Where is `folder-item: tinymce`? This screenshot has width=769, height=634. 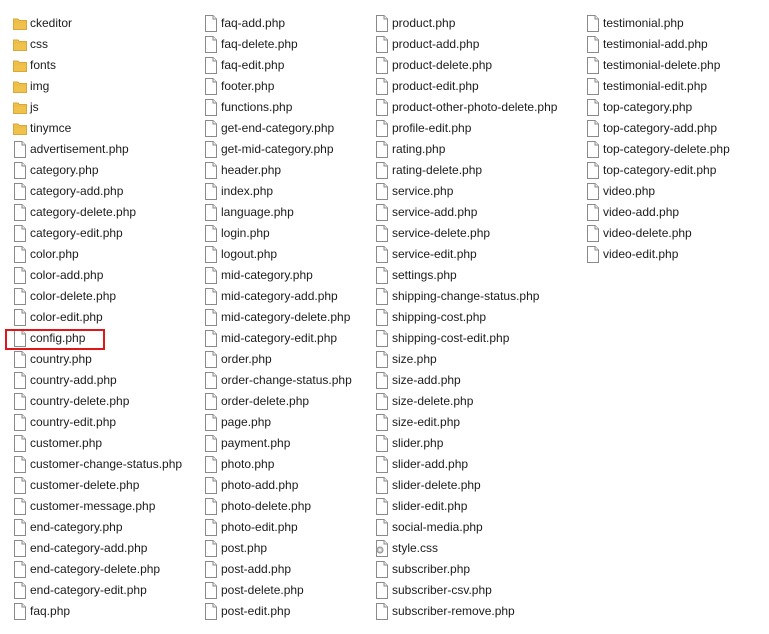
folder-item: tinymce is located at coordinates (105, 128).